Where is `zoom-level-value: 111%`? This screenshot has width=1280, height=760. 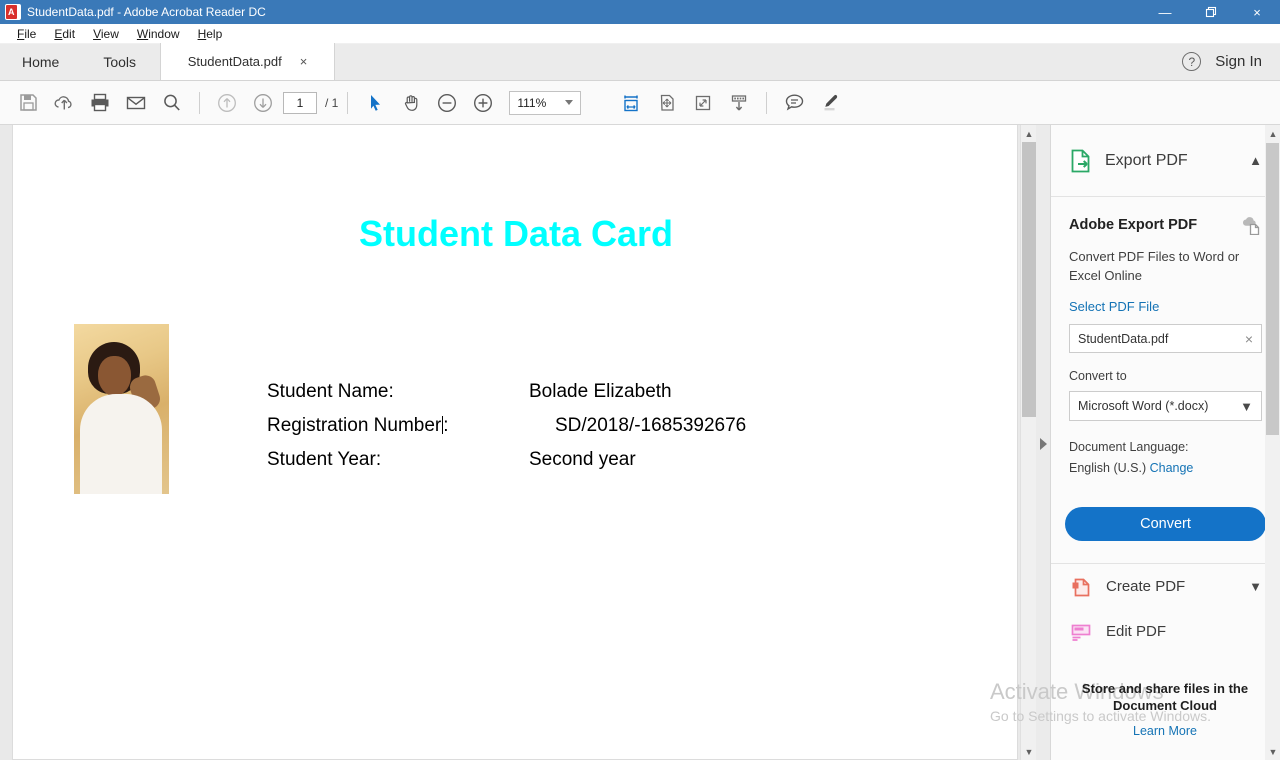
zoom-level-value: 111% is located at coordinates (532, 102).